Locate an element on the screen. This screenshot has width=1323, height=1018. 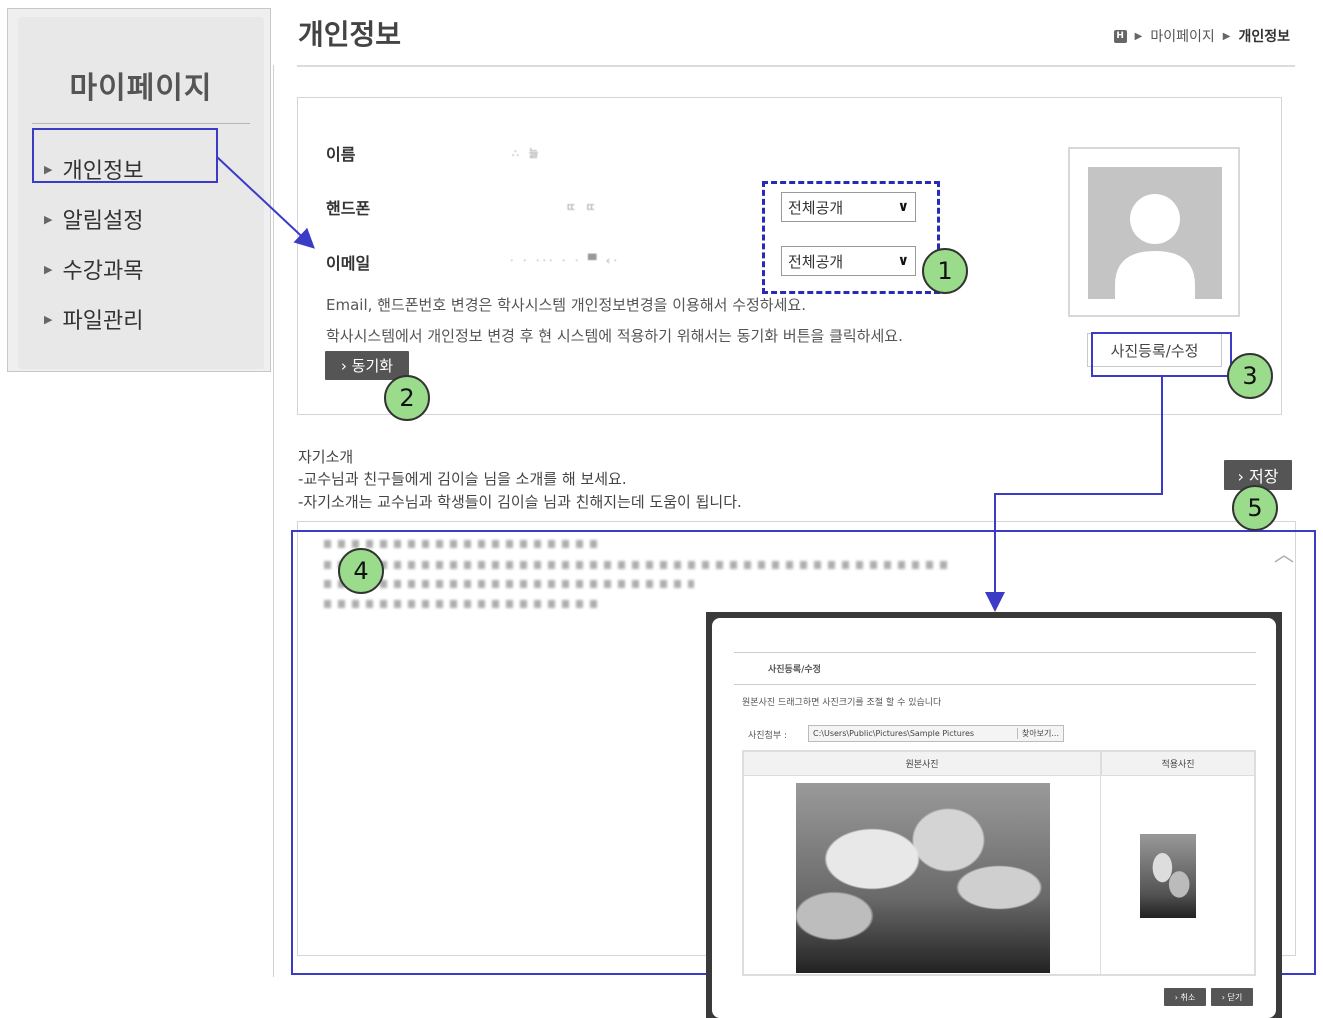
file-path-value: C:\Users\Public\Pictures\Sample Pictures is located at coordinates (894, 733).